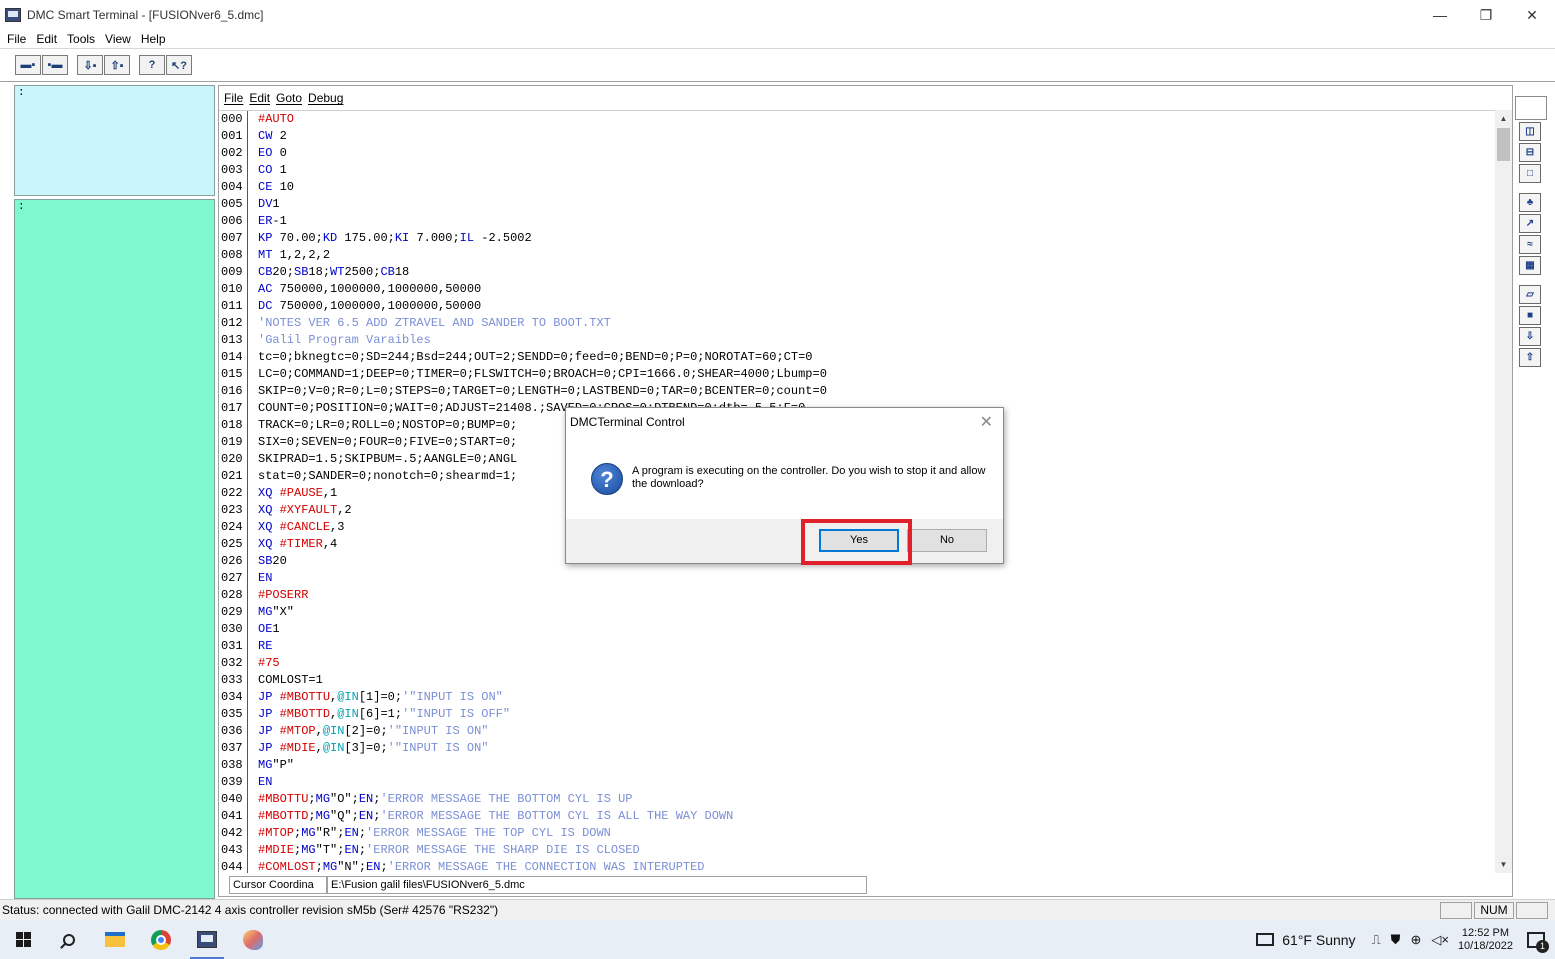 Image resolution: width=1555 pixels, height=959 pixels. I want to click on code-line: 038 MG"P", so click(858, 765).